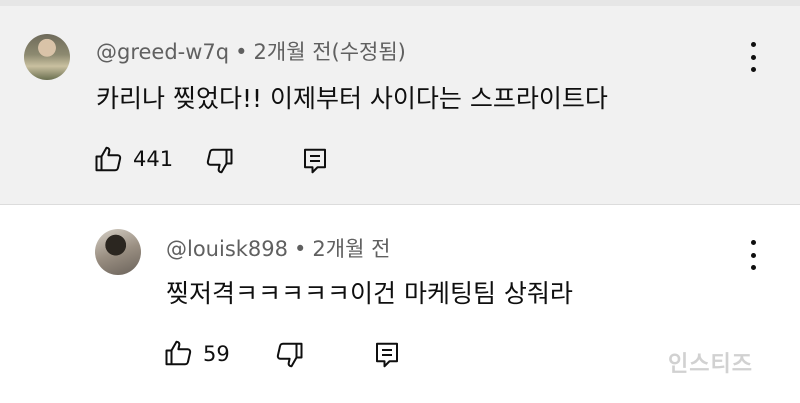 The height and width of the screenshot is (403, 800). What do you see at coordinates (162, 52) in the screenshot?
I see `comment-author: @greed-w7q` at bounding box center [162, 52].